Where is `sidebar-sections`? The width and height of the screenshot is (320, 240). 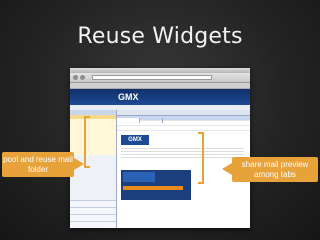 sidebar-sections is located at coordinates (93, 214).